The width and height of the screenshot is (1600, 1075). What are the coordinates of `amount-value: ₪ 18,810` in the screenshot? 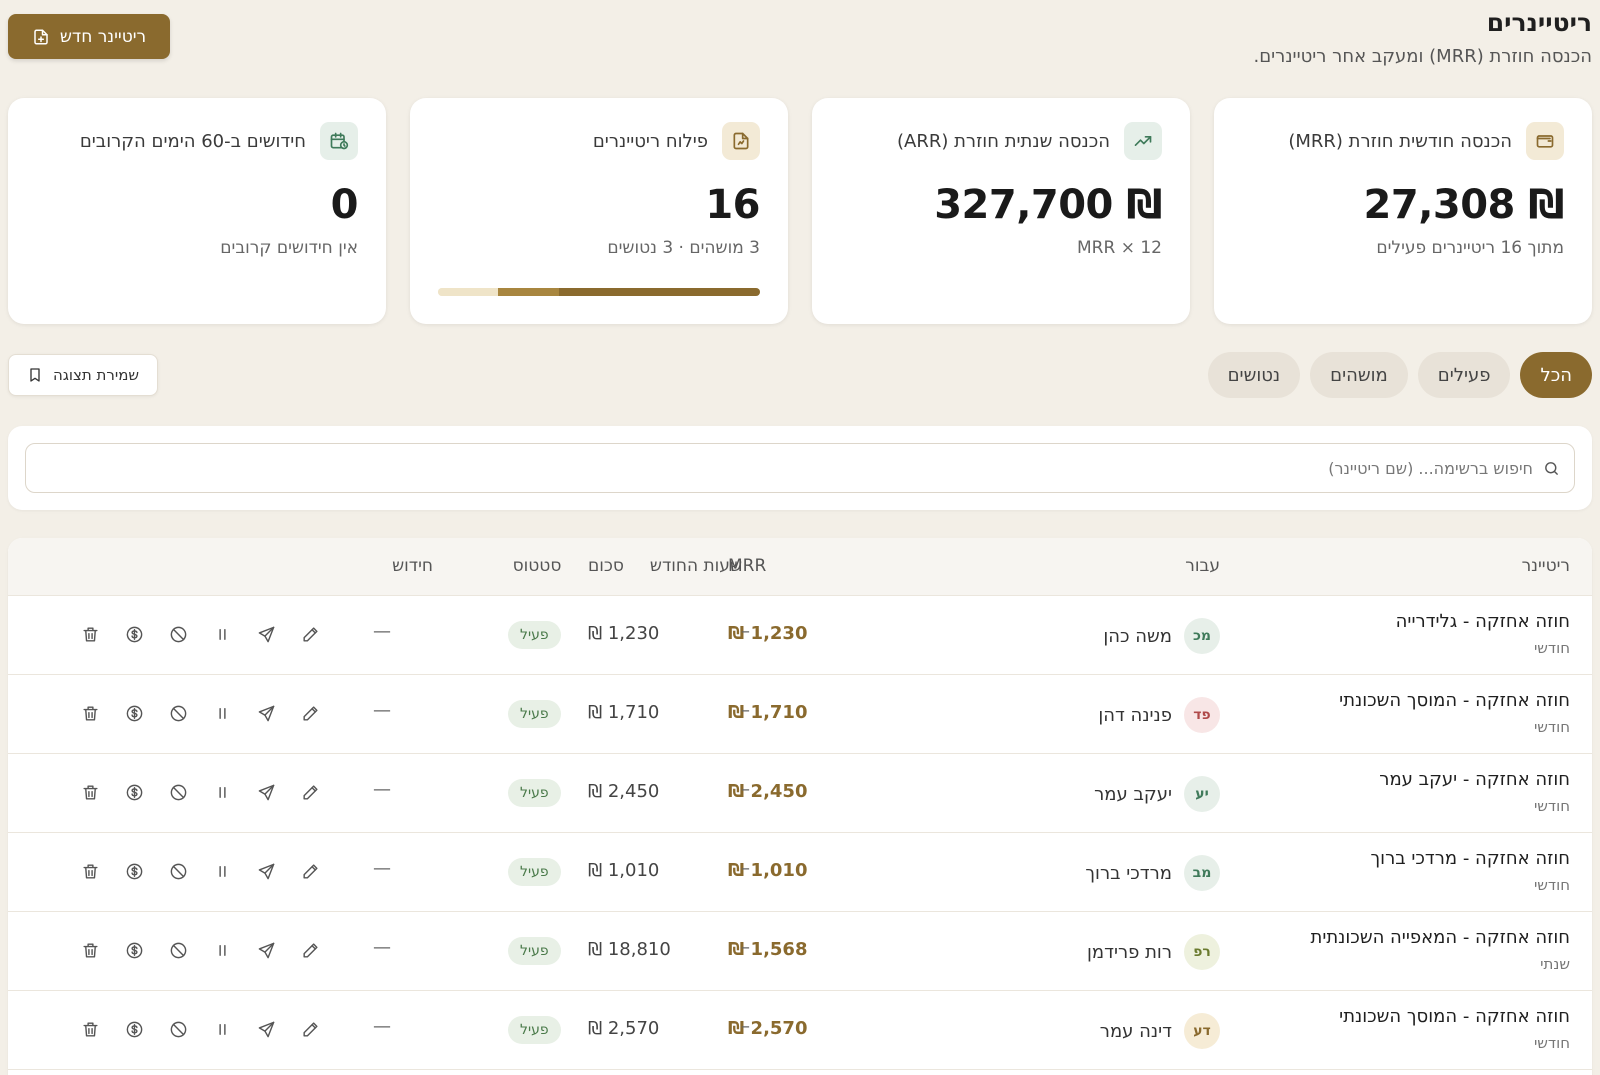 It's located at (629, 949).